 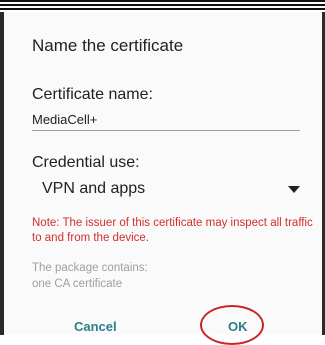 What do you see at coordinates (92, 94) in the screenshot?
I see `certificate-name-label: Certificate name:` at bounding box center [92, 94].